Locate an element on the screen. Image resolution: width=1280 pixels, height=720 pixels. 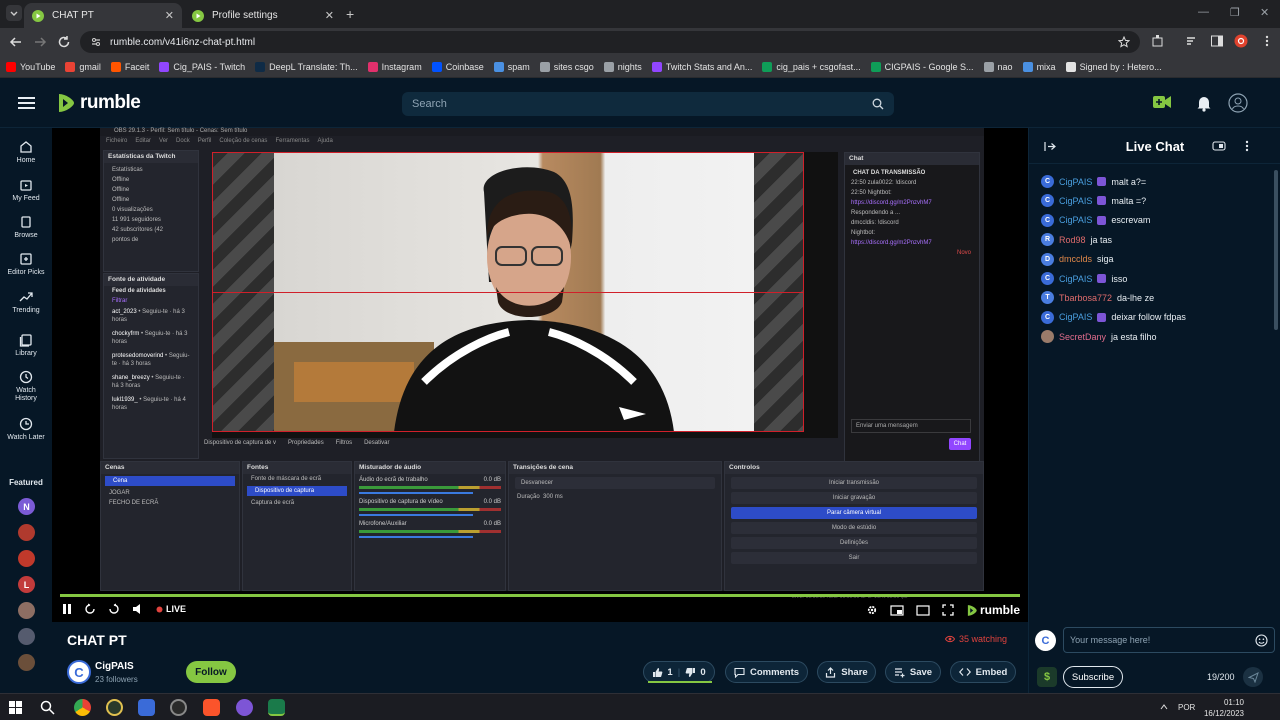
comments-button: Comments is located at coordinates (766, 672).